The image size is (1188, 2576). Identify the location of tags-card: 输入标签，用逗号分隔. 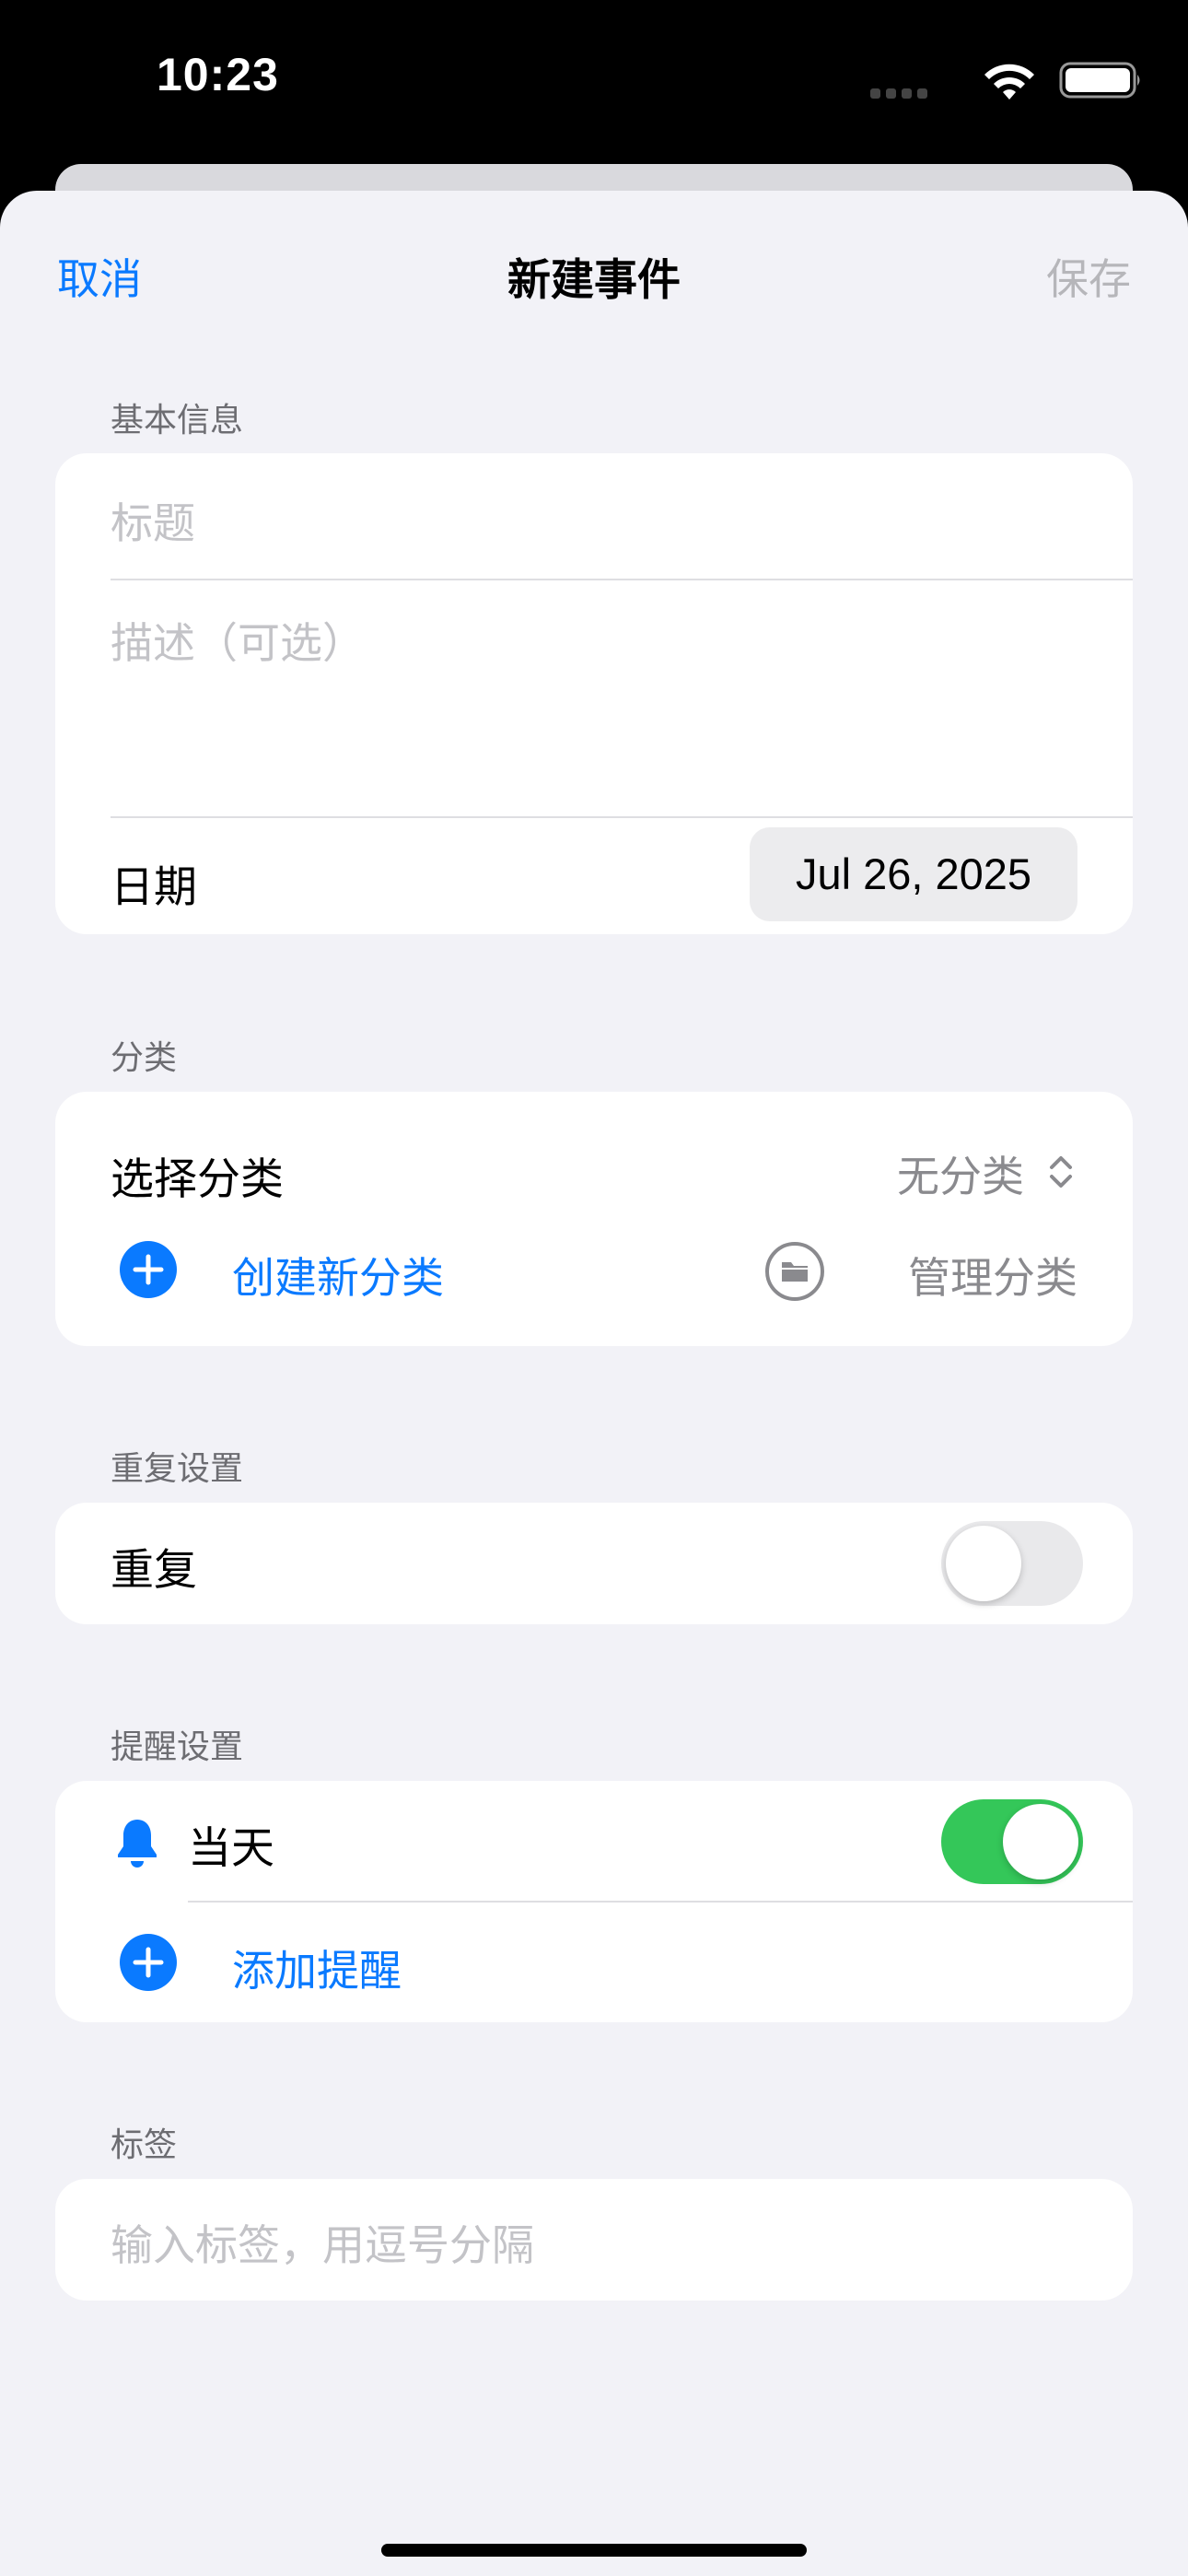
(594, 2240).